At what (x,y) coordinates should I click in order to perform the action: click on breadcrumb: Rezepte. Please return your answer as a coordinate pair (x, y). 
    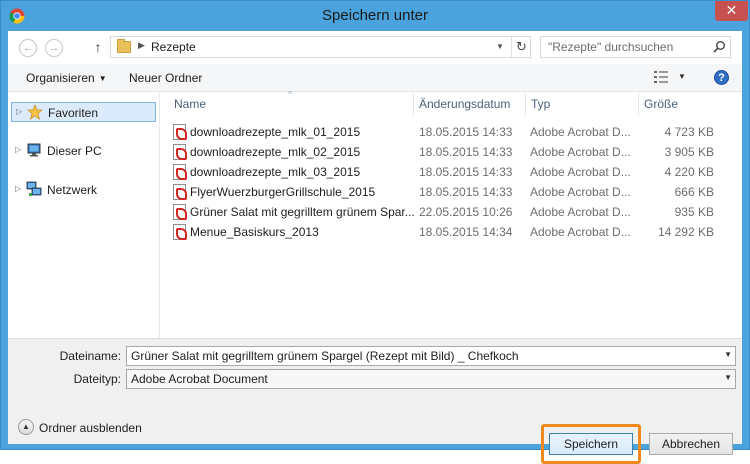
    Looking at the image, I should click on (173, 47).